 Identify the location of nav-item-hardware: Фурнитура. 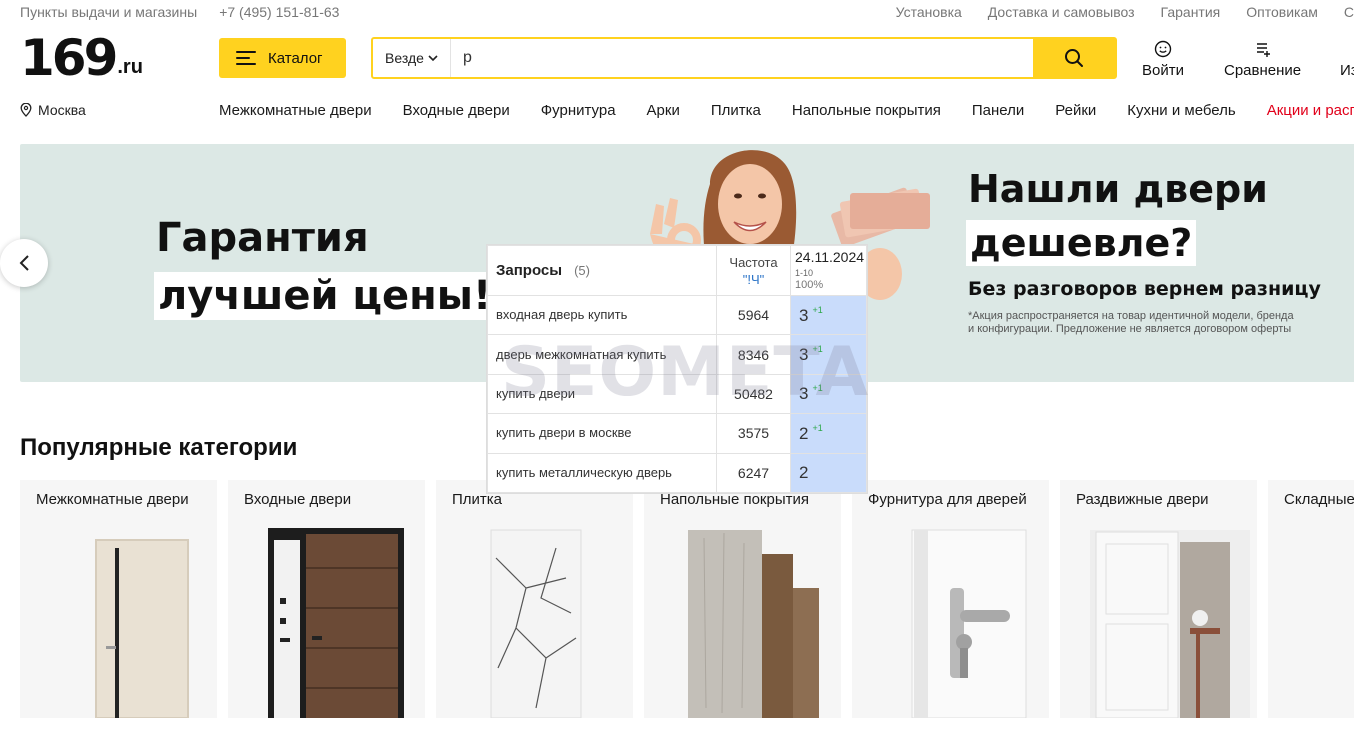
(578, 110).